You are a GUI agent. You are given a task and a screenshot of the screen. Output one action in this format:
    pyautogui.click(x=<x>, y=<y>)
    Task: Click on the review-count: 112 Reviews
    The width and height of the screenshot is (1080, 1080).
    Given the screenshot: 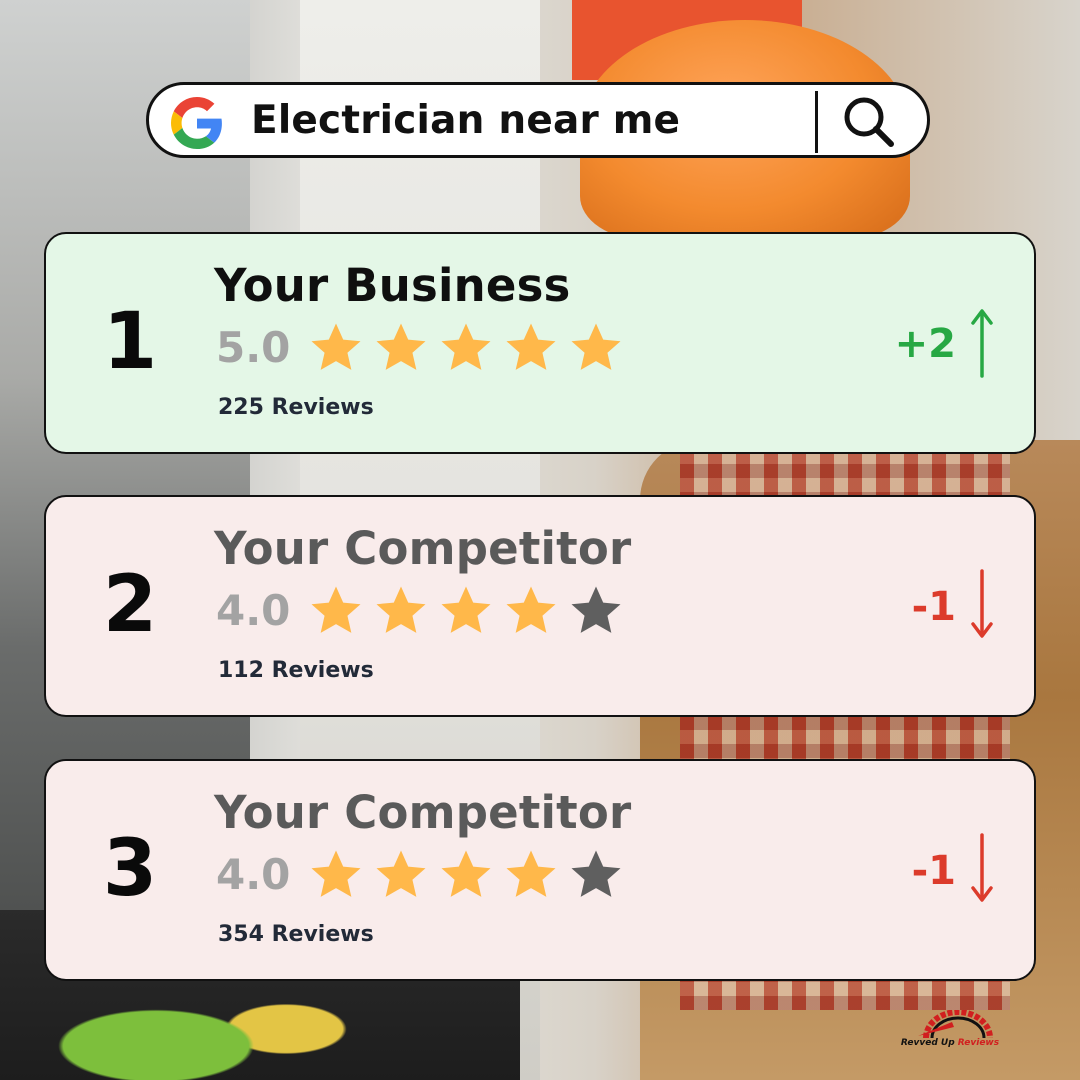 What is the action you would take?
    pyautogui.click(x=296, y=670)
    